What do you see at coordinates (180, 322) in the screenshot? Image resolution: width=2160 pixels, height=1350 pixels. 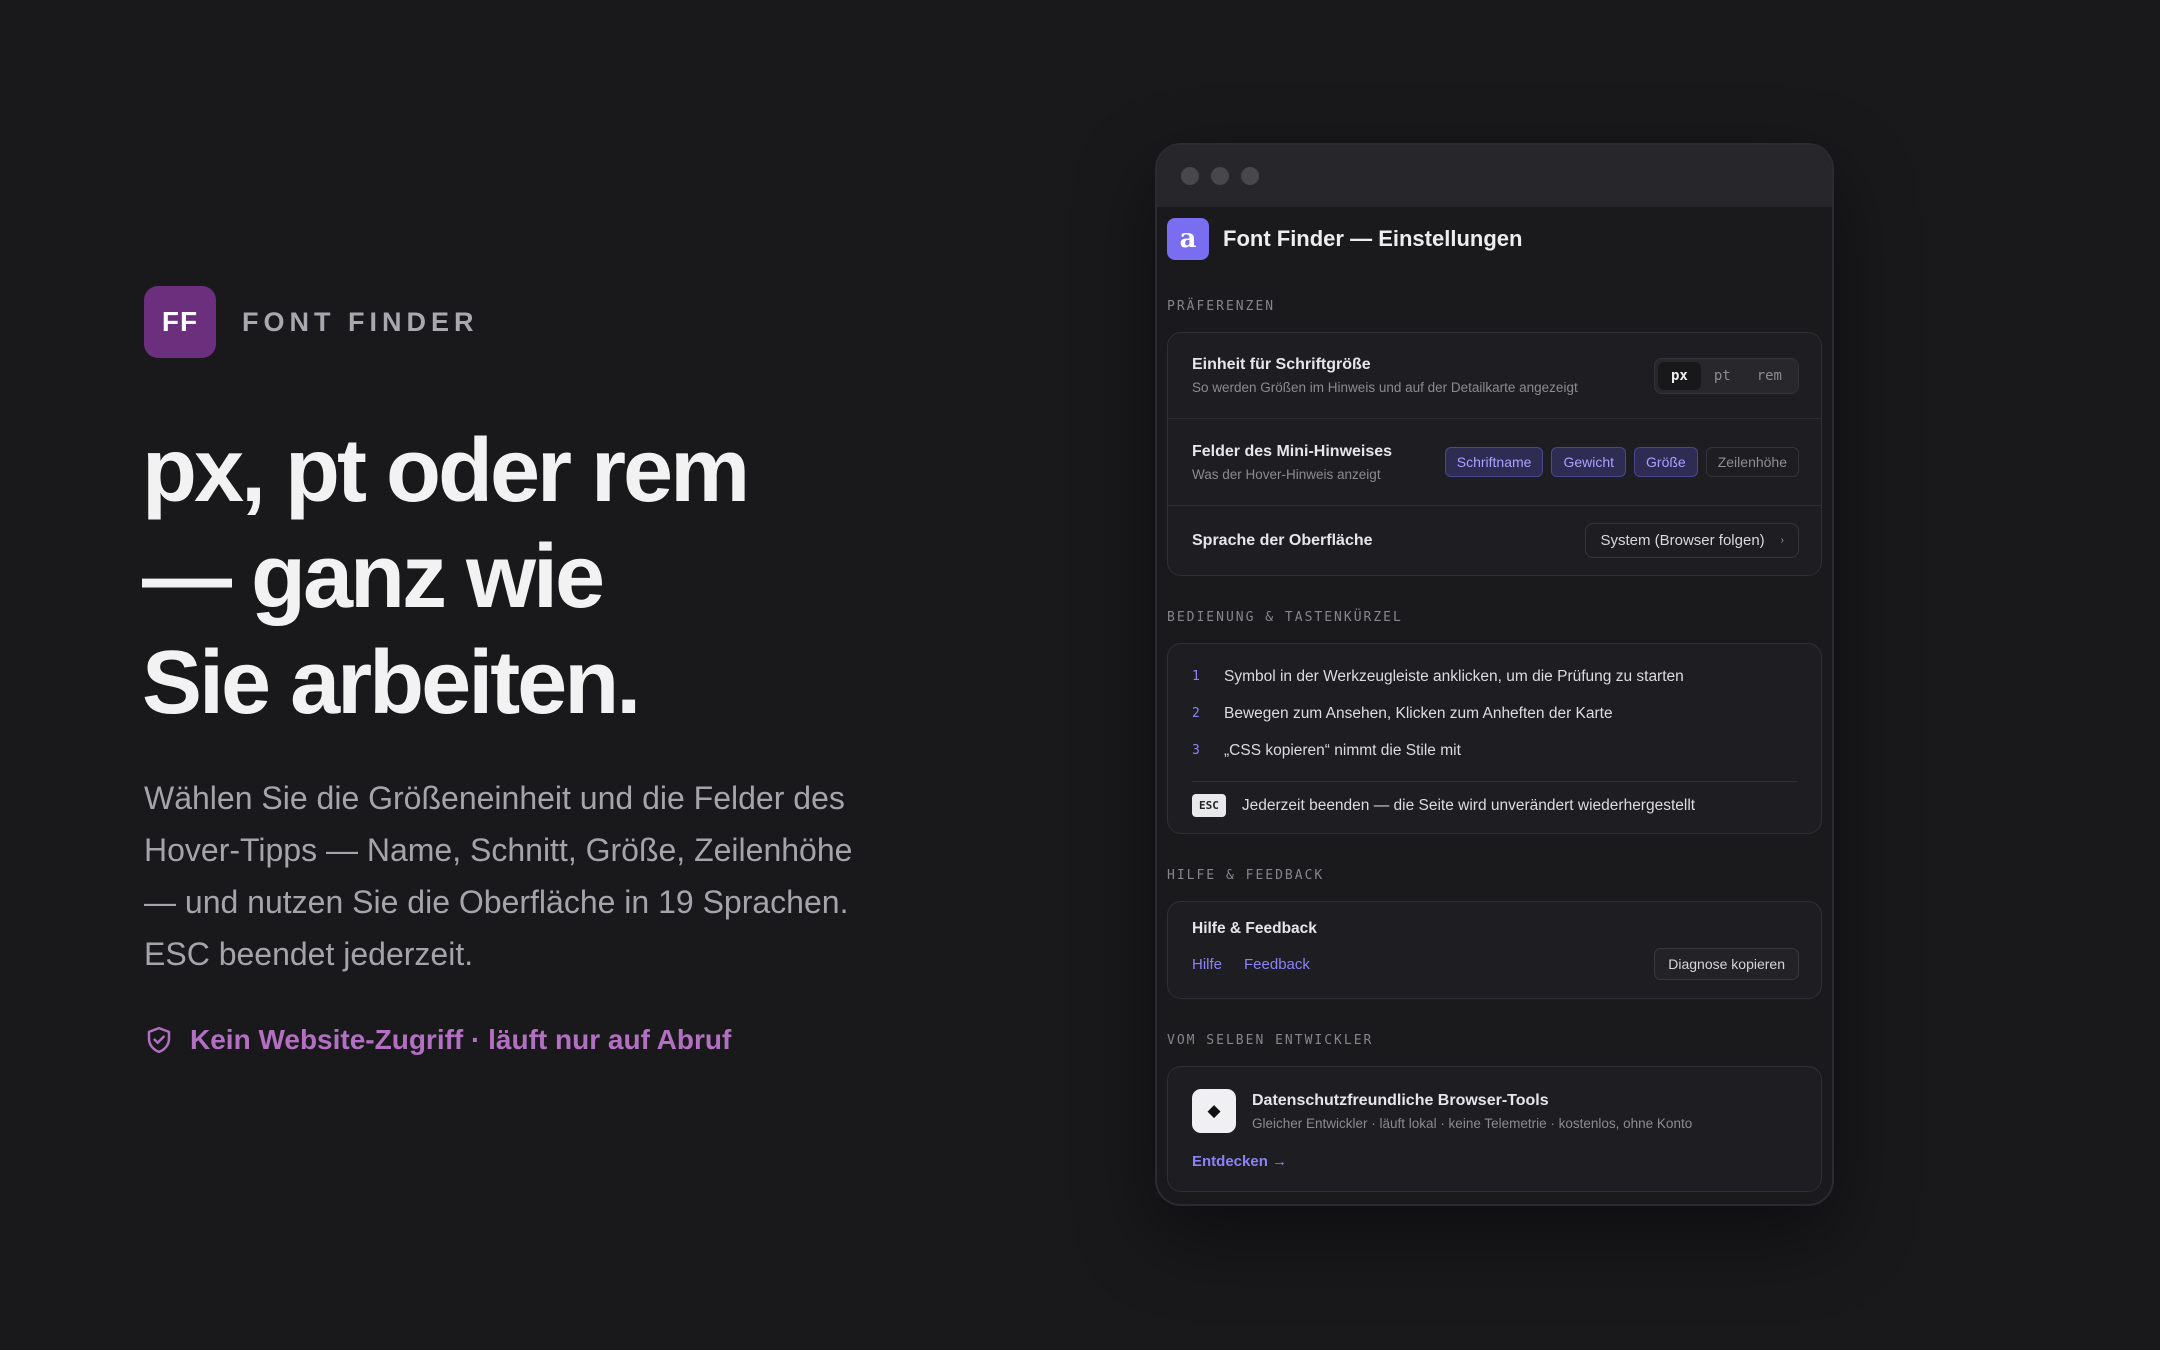 I see `brand-logo: FF` at bounding box center [180, 322].